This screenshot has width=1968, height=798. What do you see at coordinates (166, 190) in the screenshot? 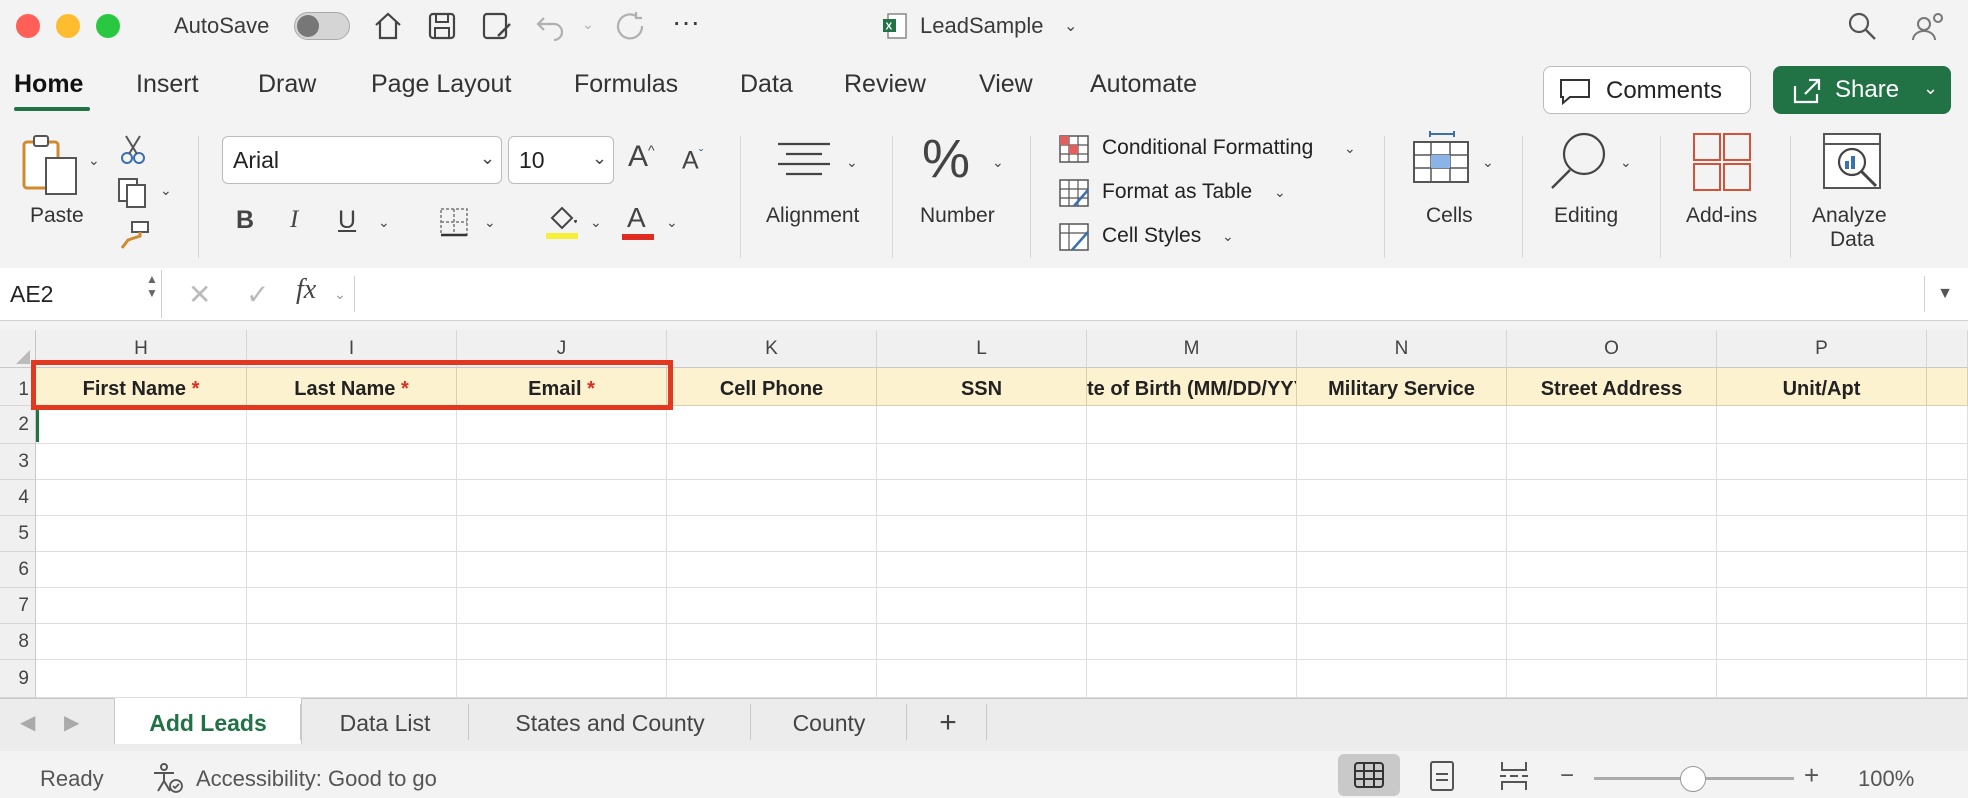
I see `copy-dropdown-icon: ⌄` at bounding box center [166, 190].